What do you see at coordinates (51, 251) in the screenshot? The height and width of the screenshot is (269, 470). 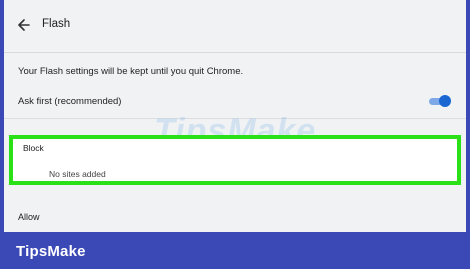 I see `footer-brand: TipsMake` at bounding box center [51, 251].